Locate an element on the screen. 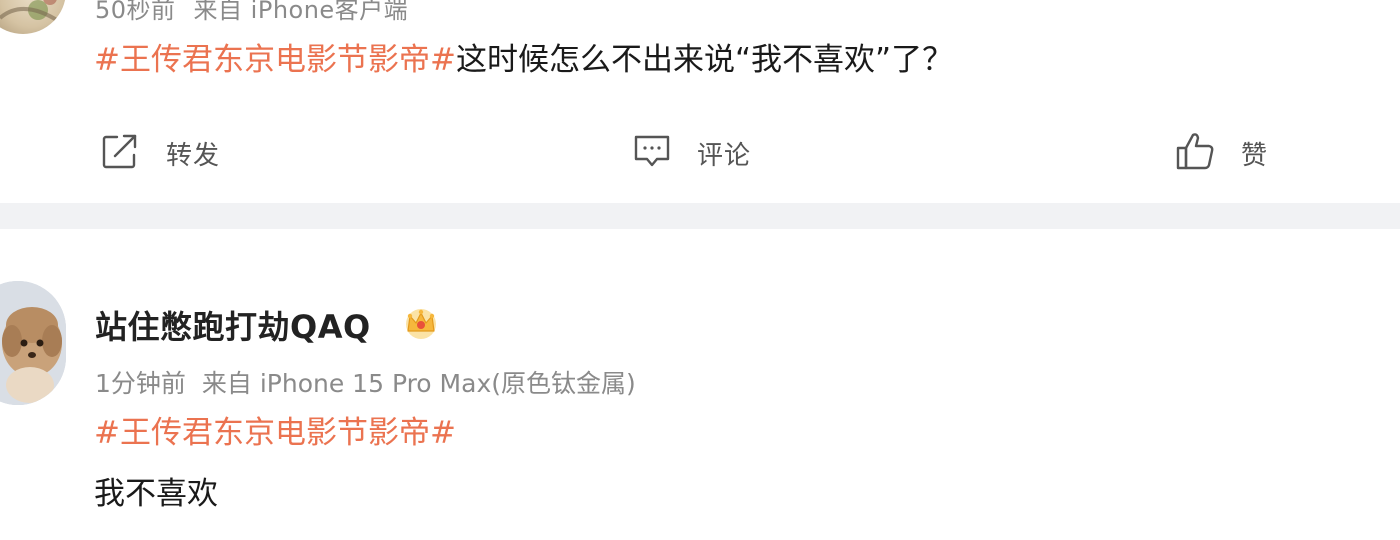 The height and width of the screenshot is (540, 1400). username: 站住憋跑打劫QAQ is located at coordinates (233, 325).